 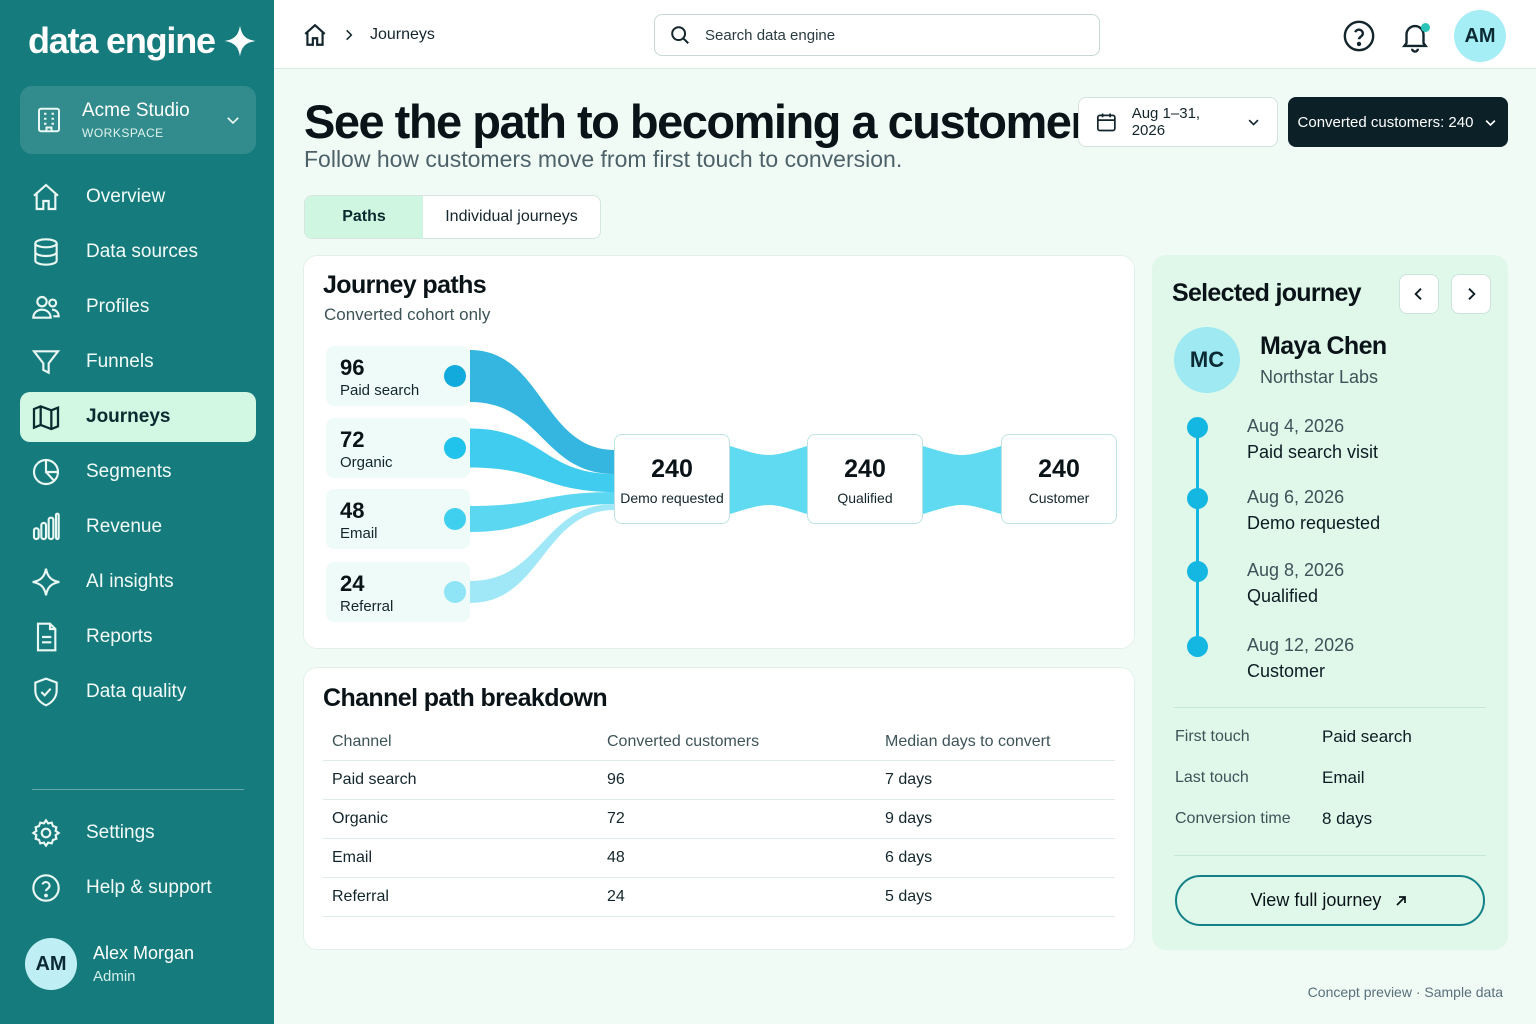 What do you see at coordinates (511, 217) in the screenshot?
I see `tab-individual-journeys: Individual journeys` at bounding box center [511, 217].